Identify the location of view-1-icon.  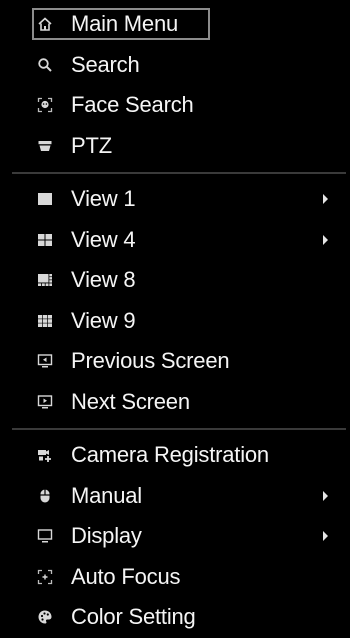
(45, 199).